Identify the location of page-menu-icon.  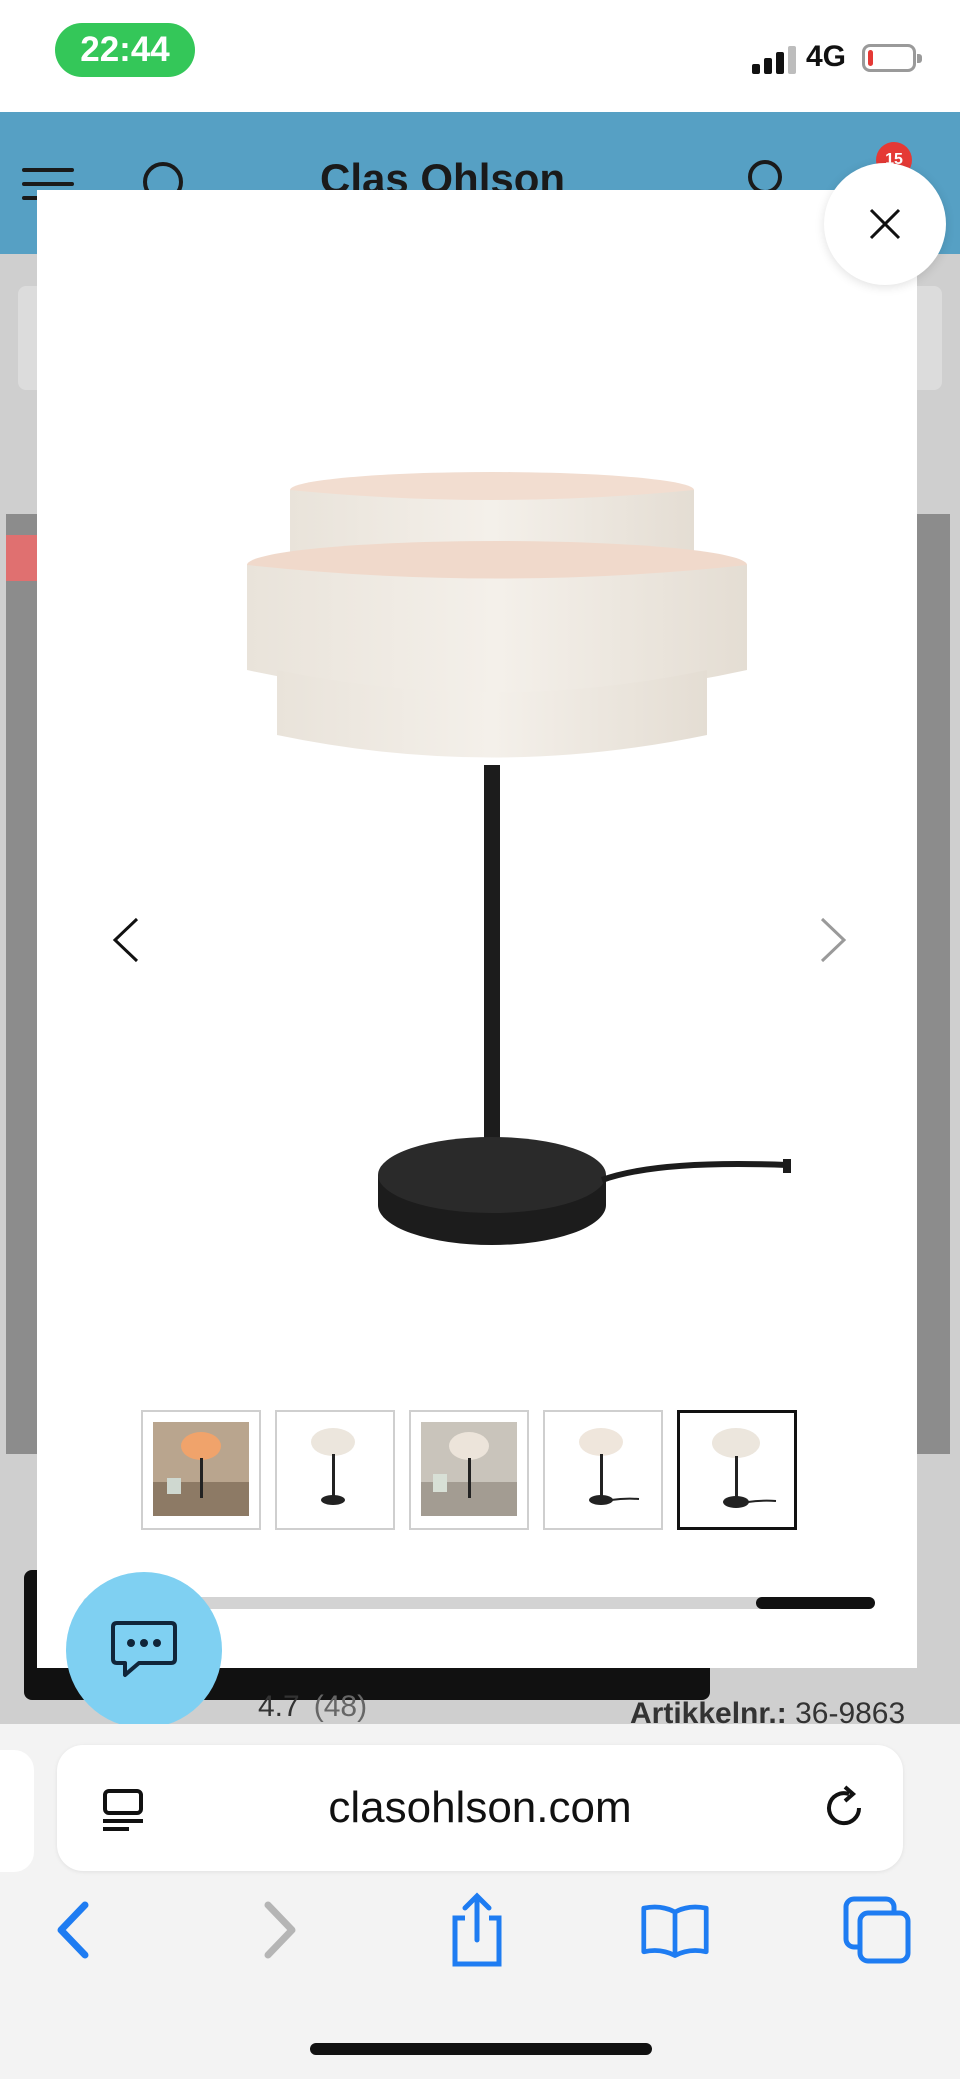
(123, 1809).